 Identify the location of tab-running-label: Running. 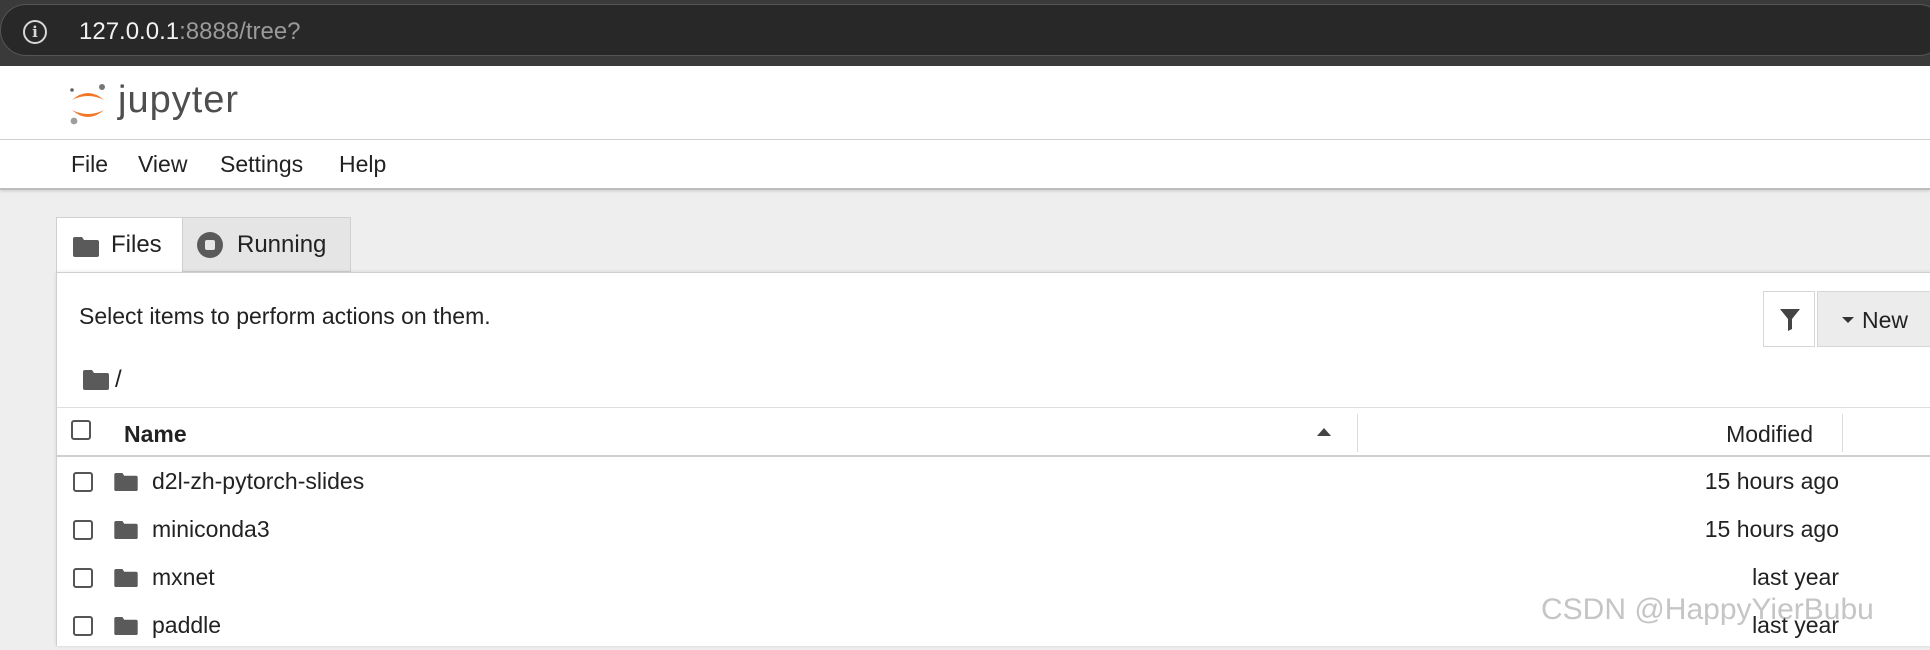
(282, 244).